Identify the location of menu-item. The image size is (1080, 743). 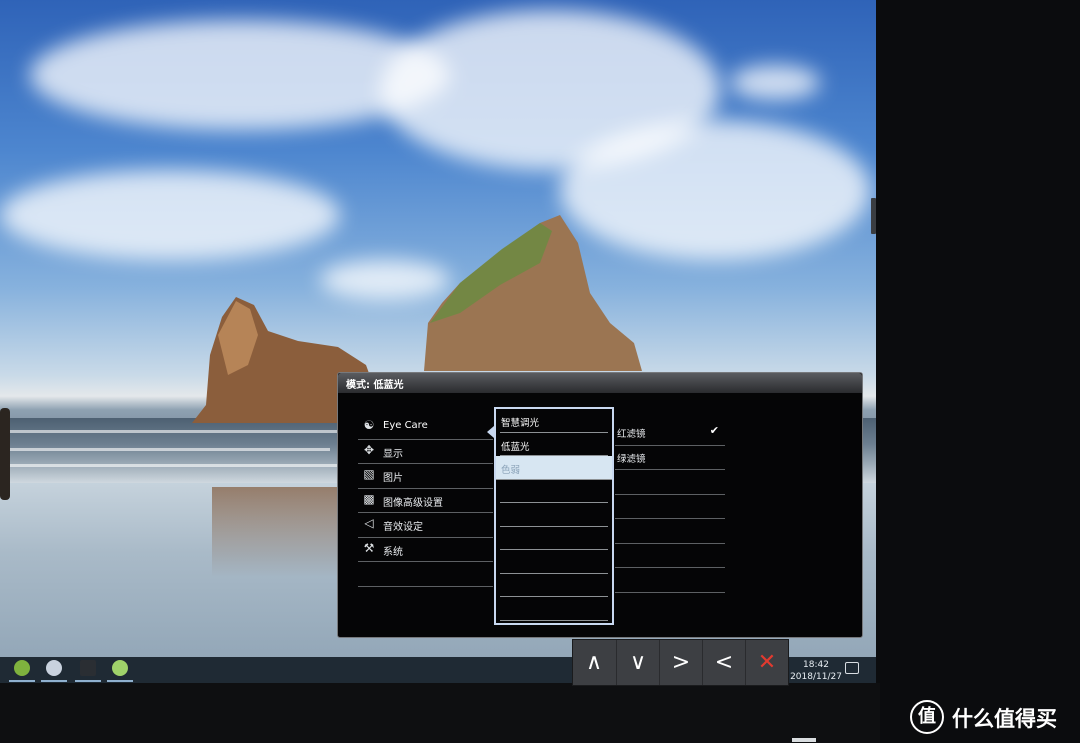
(425, 574).